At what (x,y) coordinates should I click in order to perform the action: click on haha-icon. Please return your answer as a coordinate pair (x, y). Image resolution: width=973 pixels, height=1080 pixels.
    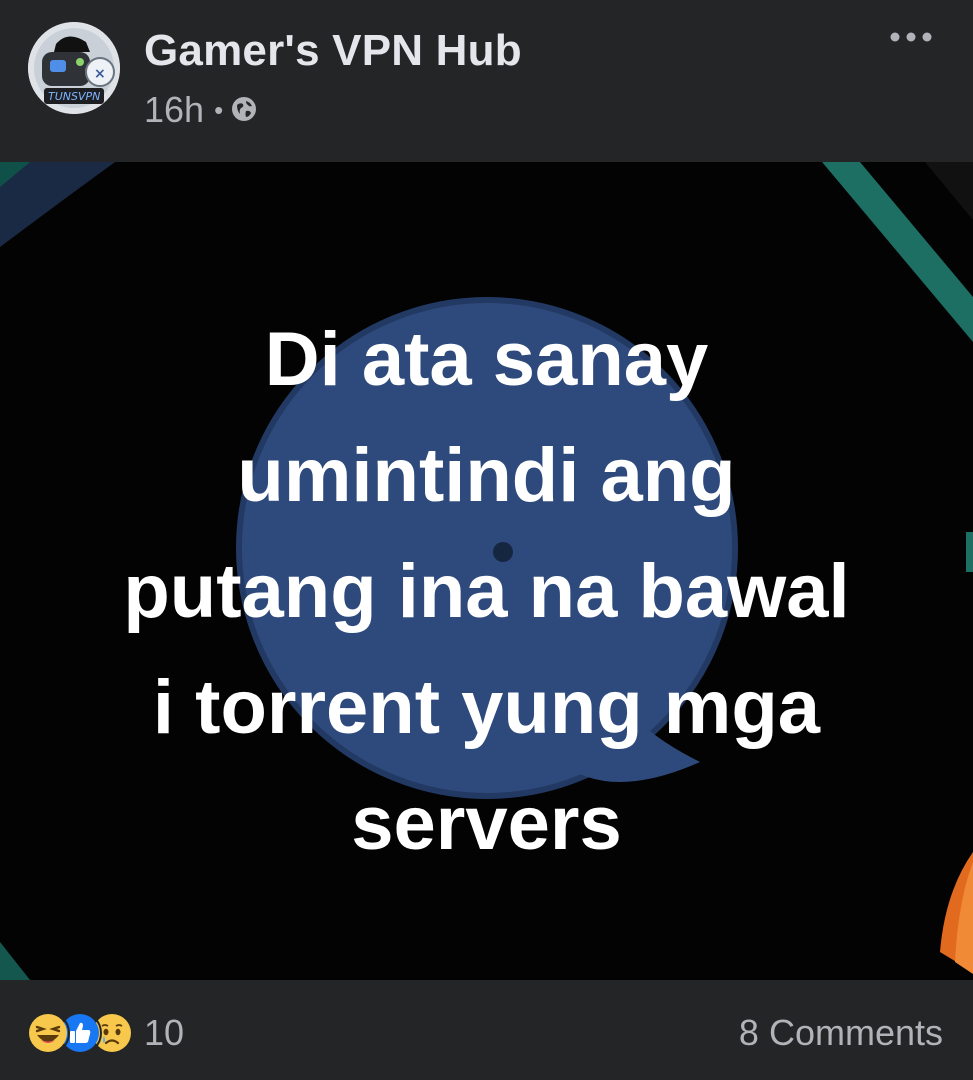
    Looking at the image, I should click on (48, 1033).